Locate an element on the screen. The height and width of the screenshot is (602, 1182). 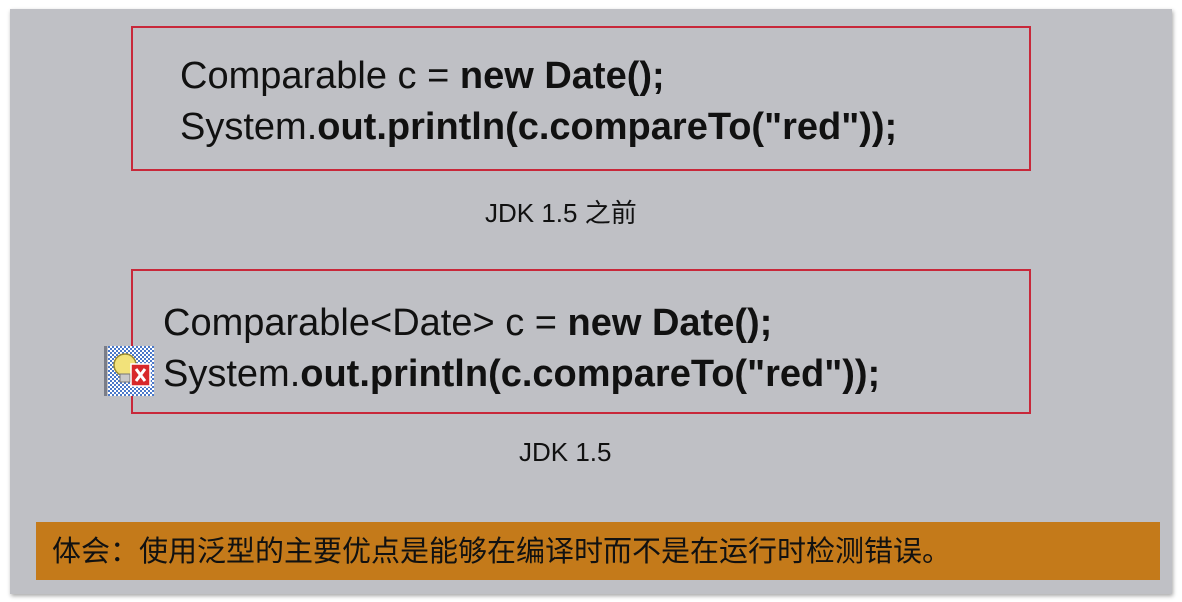
takeaway-text: 体会：使用泛型的主要优点是能够在编译时而不是在运行时检测错误。 is located at coordinates (502, 551).